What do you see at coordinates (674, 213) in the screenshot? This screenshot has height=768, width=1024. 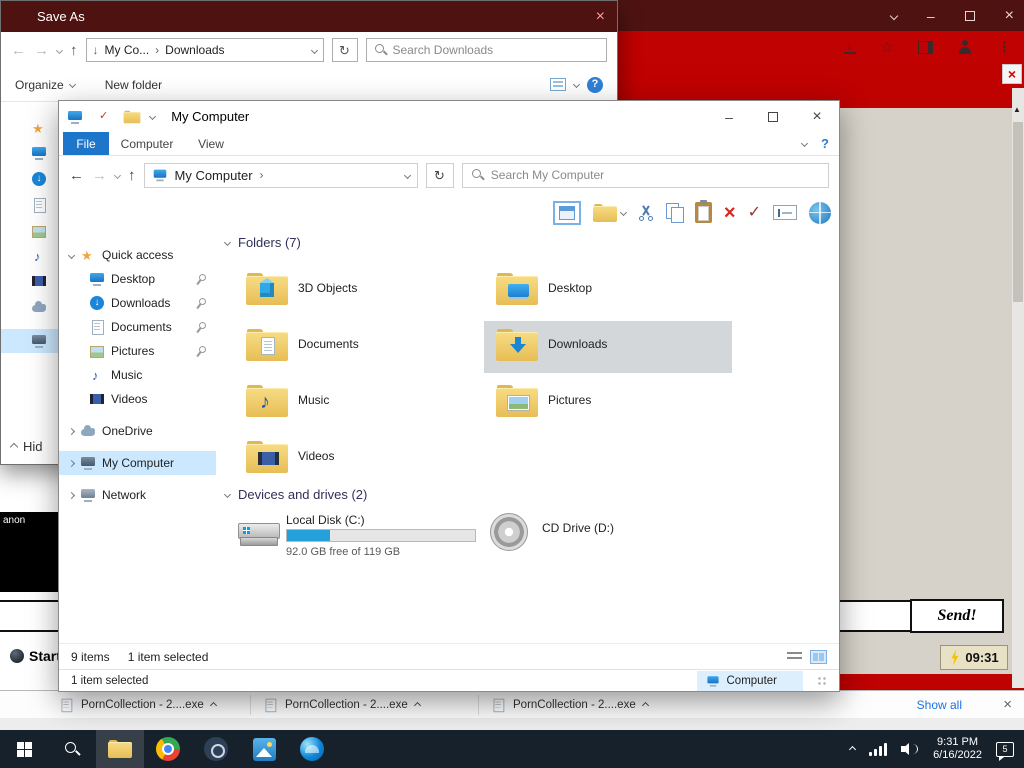 I see `copy-icon` at bounding box center [674, 213].